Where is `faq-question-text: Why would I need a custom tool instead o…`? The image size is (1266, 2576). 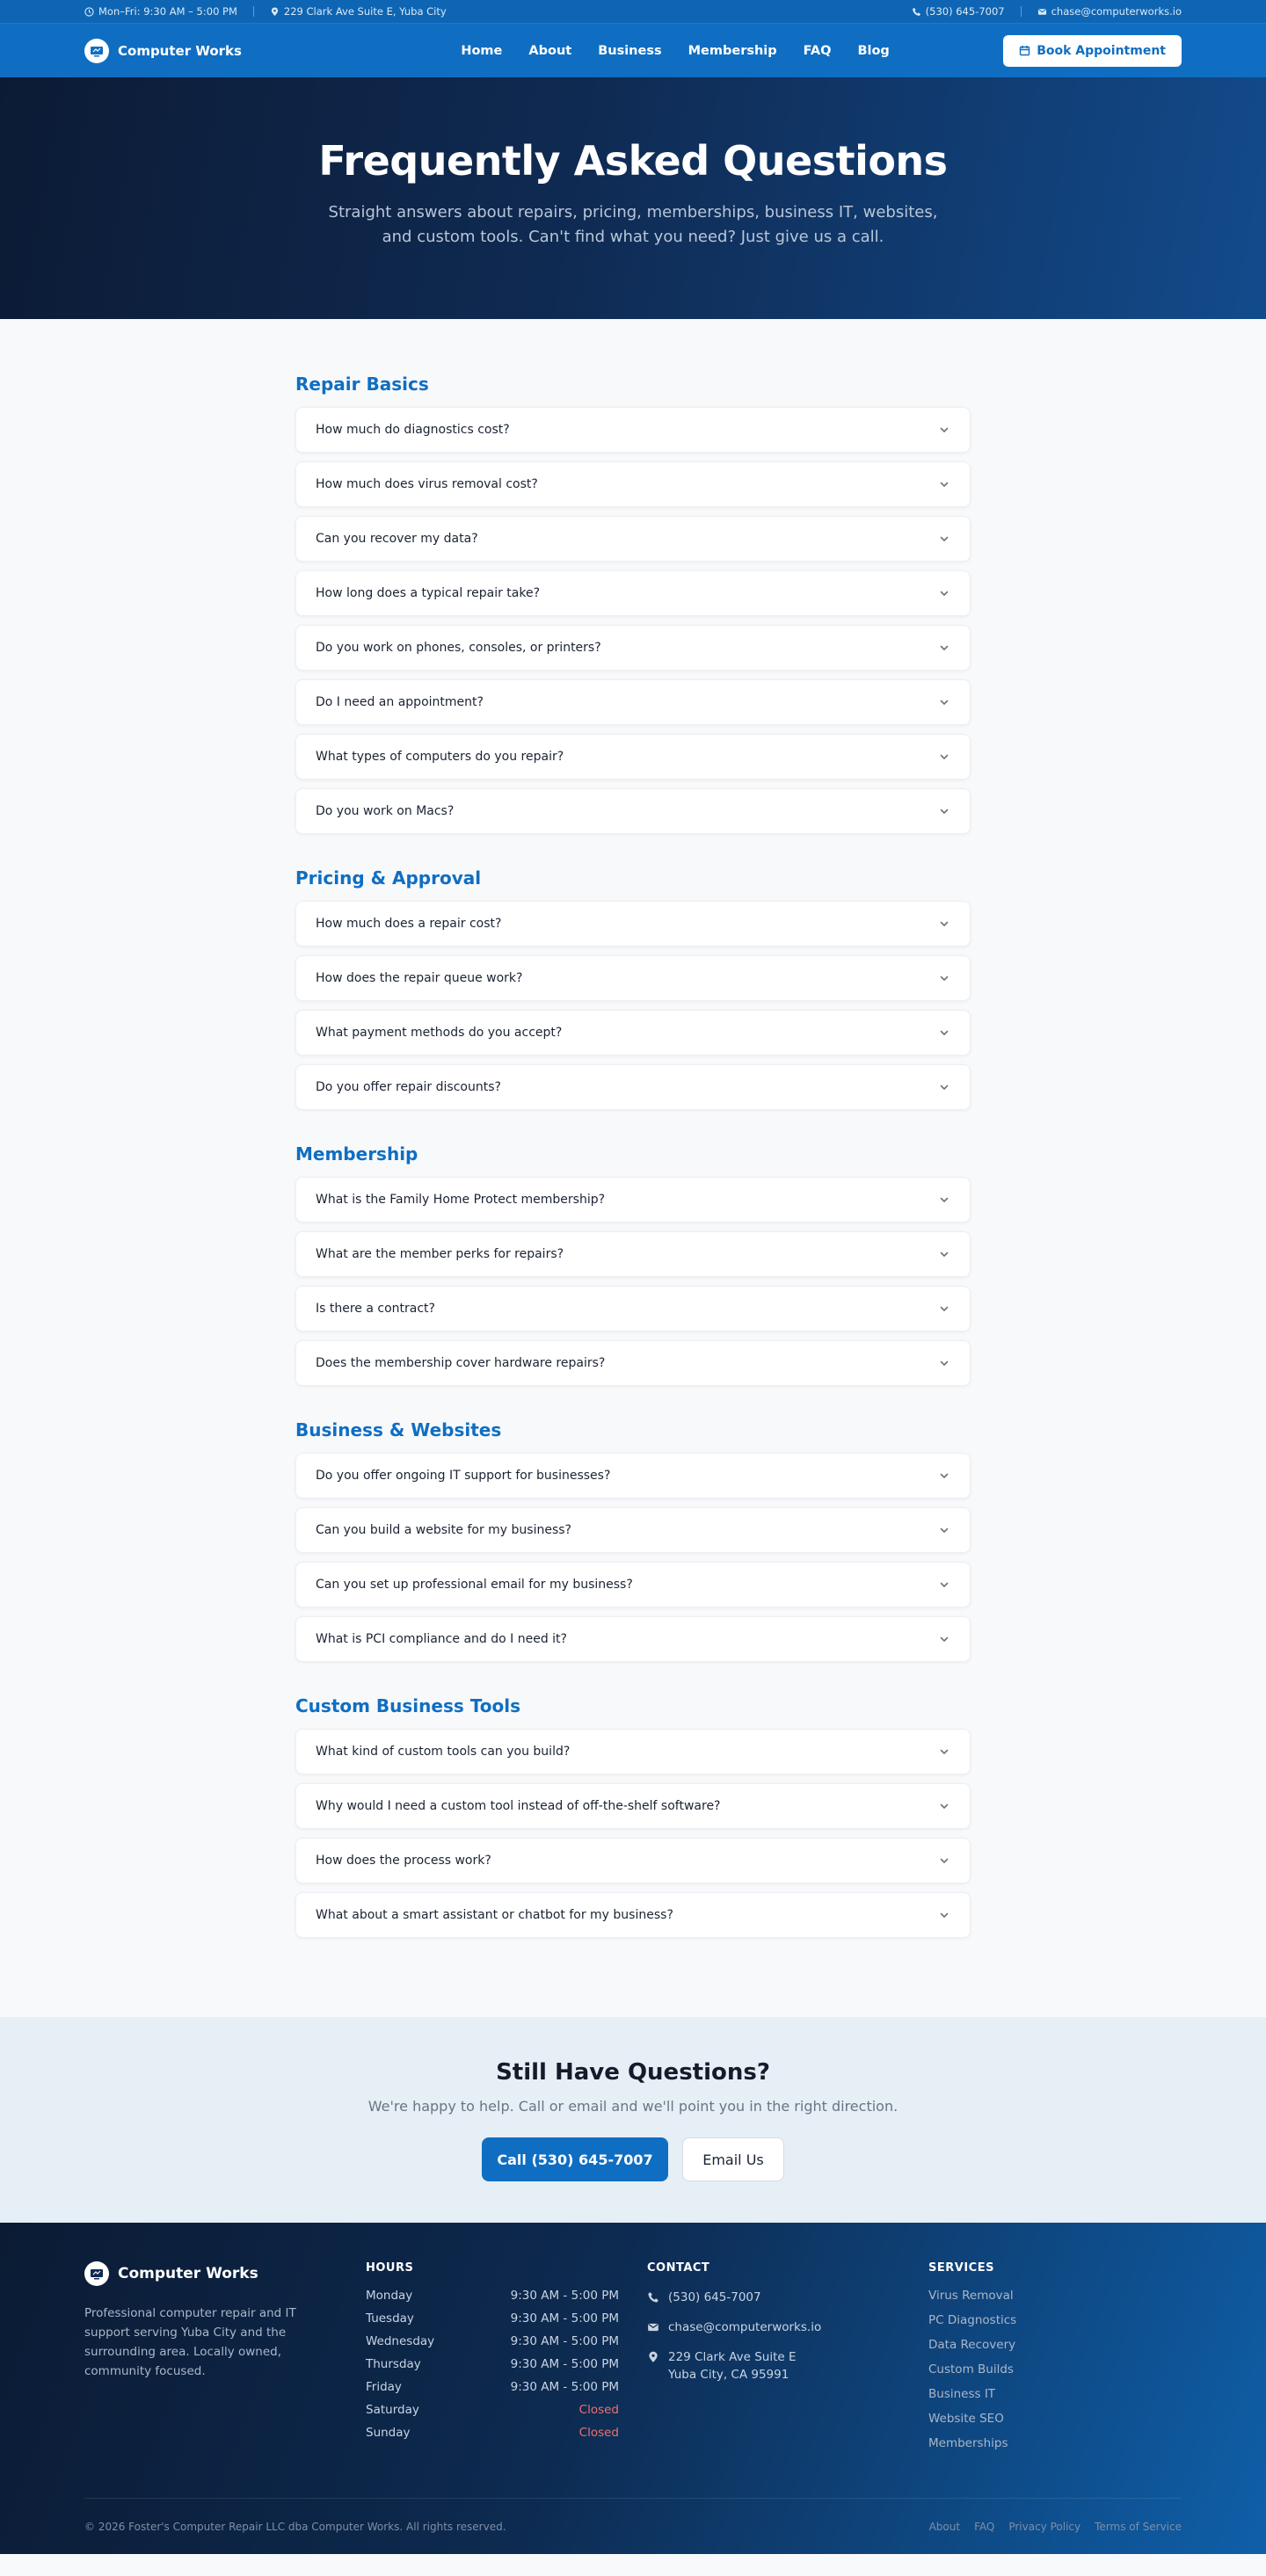 faq-question-text: Why would I need a custom tool instead o… is located at coordinates (518, 1806).